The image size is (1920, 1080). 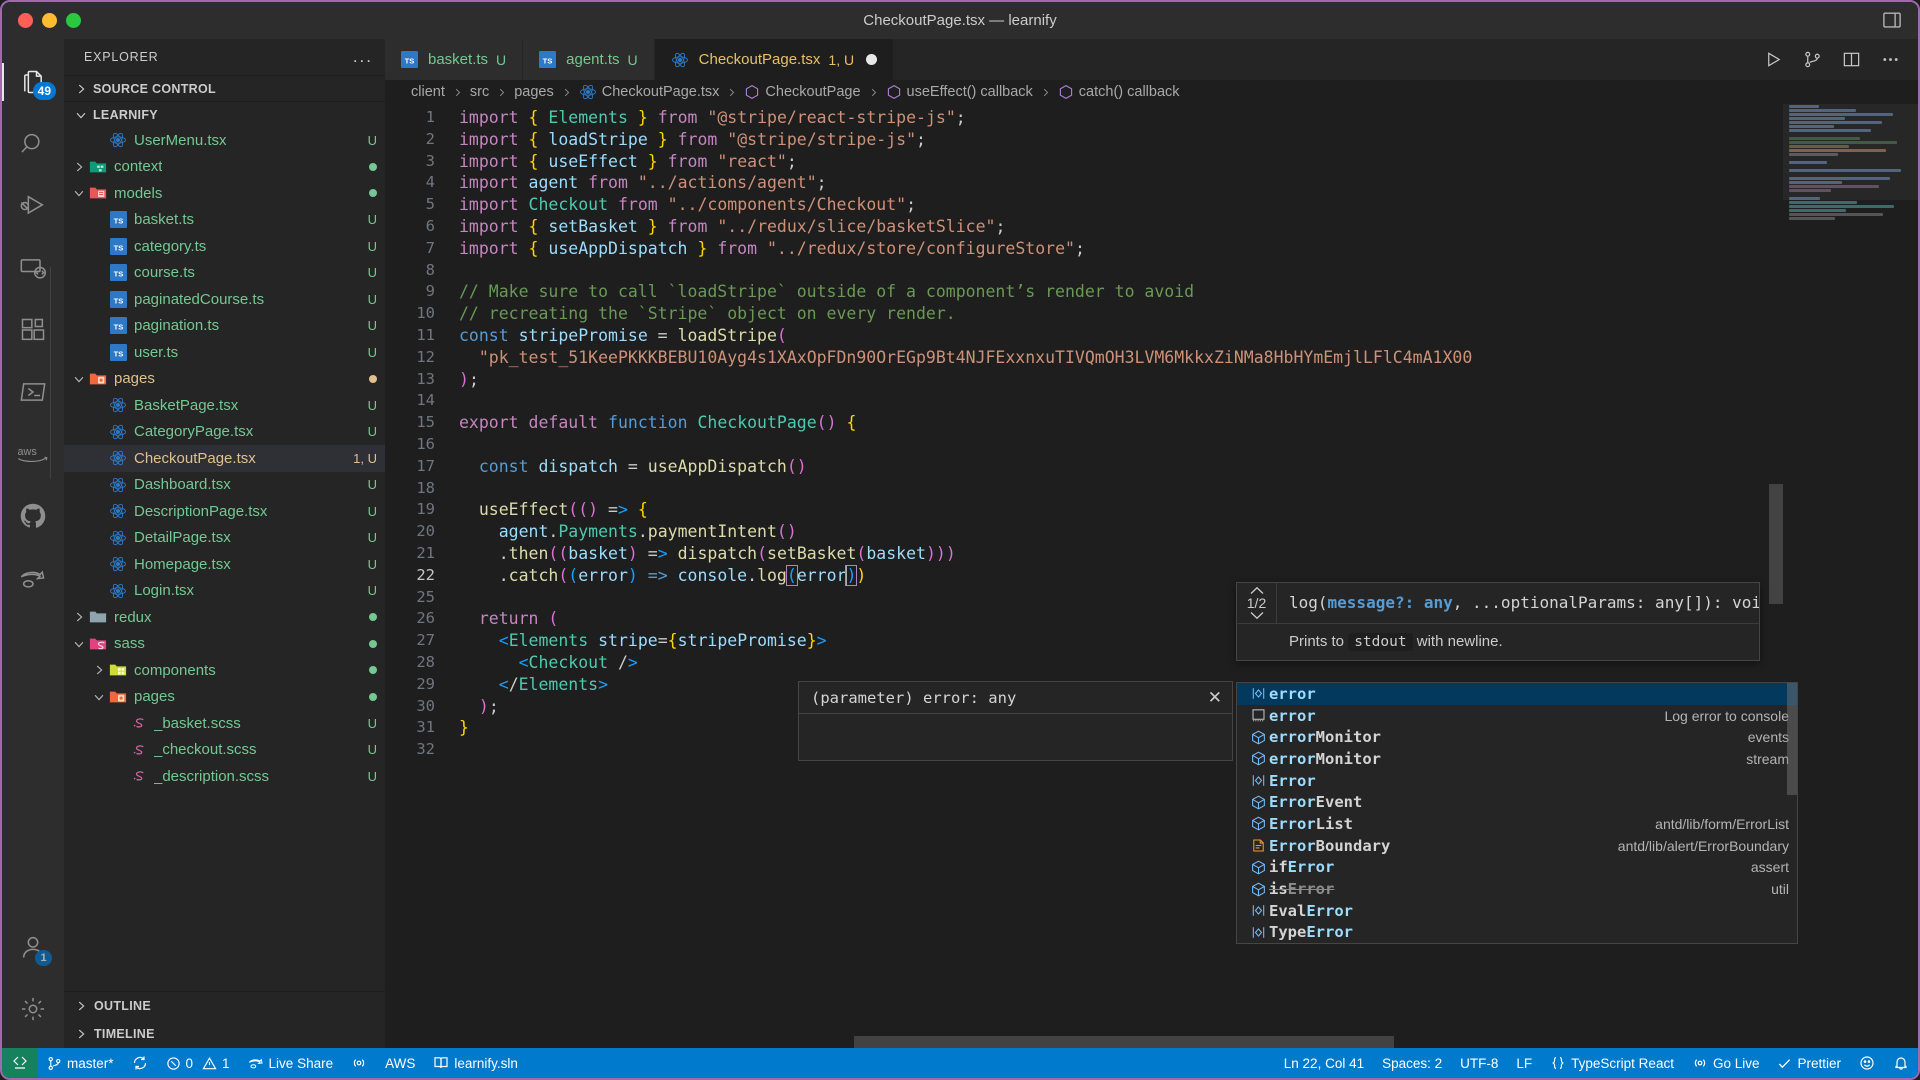 What do you see at coordinates (359, 1063) in the screenshot?
I see `status-ports` at bounding box center [359, 1063].